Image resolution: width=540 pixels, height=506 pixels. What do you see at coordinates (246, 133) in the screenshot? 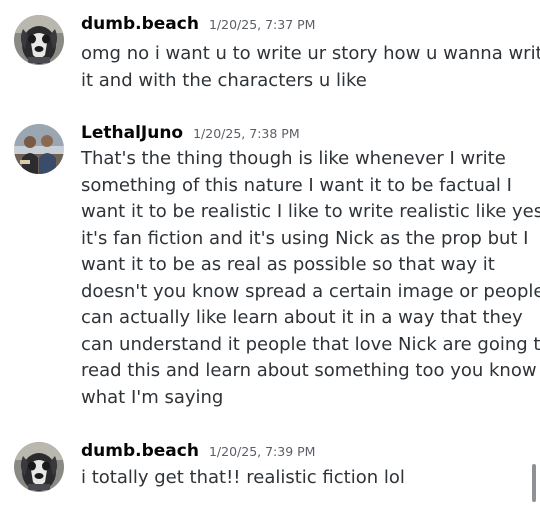
I see `timestamp: 1/20/25, 7:38 PM` at bounding box center [246, 133].